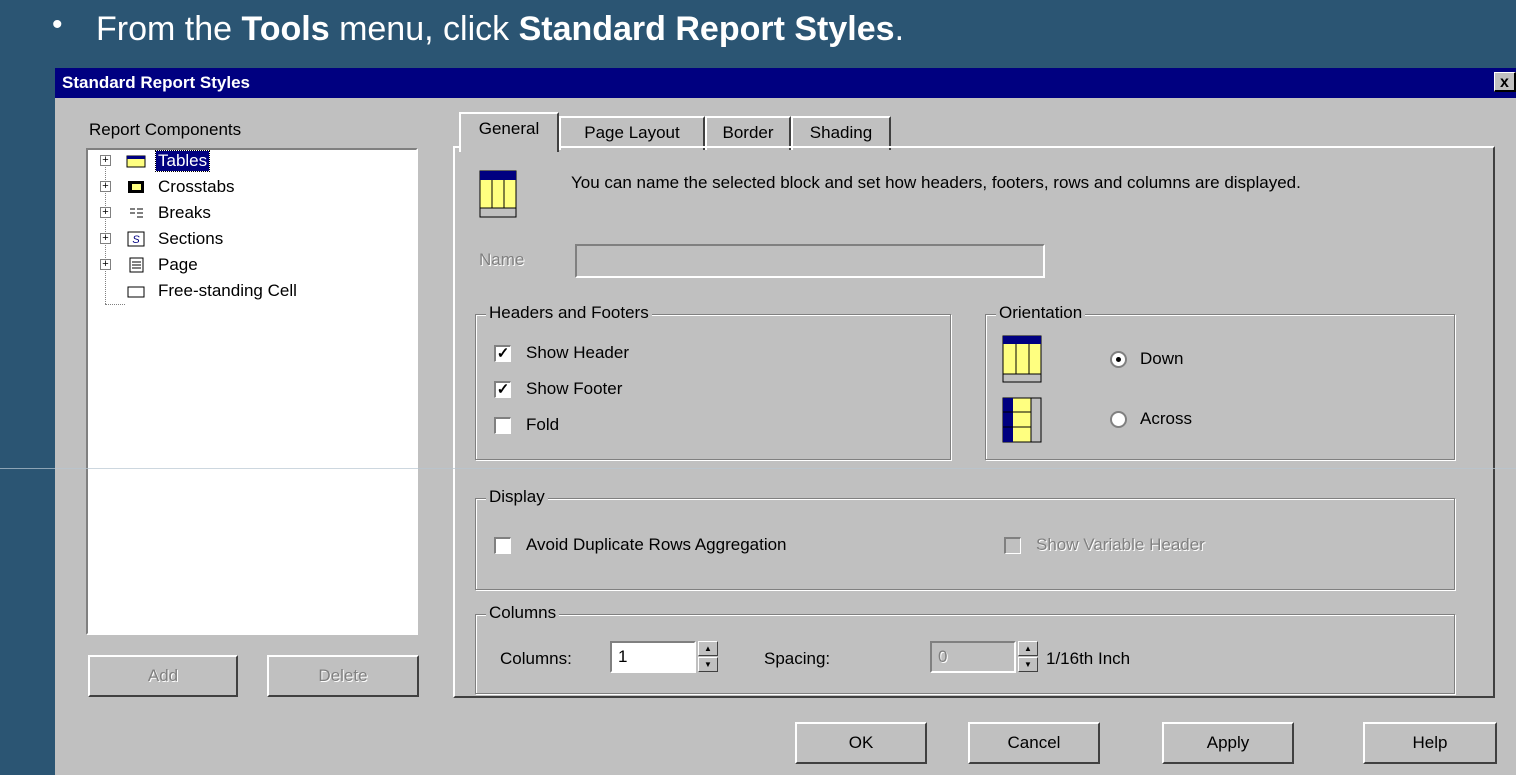  Describe the element at coordinates (285, 29) in the screenshot. I see `menu-name: Tools` at that location.